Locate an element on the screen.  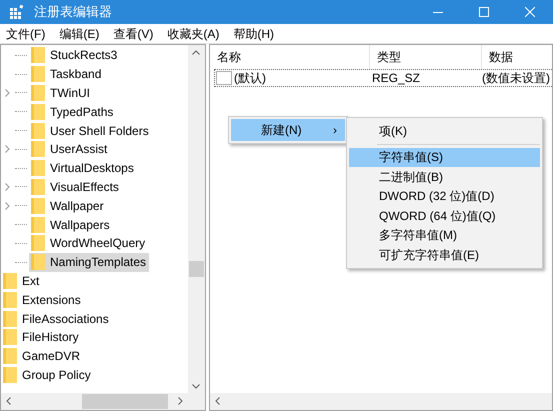
menu-item: QWORD (64 位)值(Q) is located at coordinates (444, 216).